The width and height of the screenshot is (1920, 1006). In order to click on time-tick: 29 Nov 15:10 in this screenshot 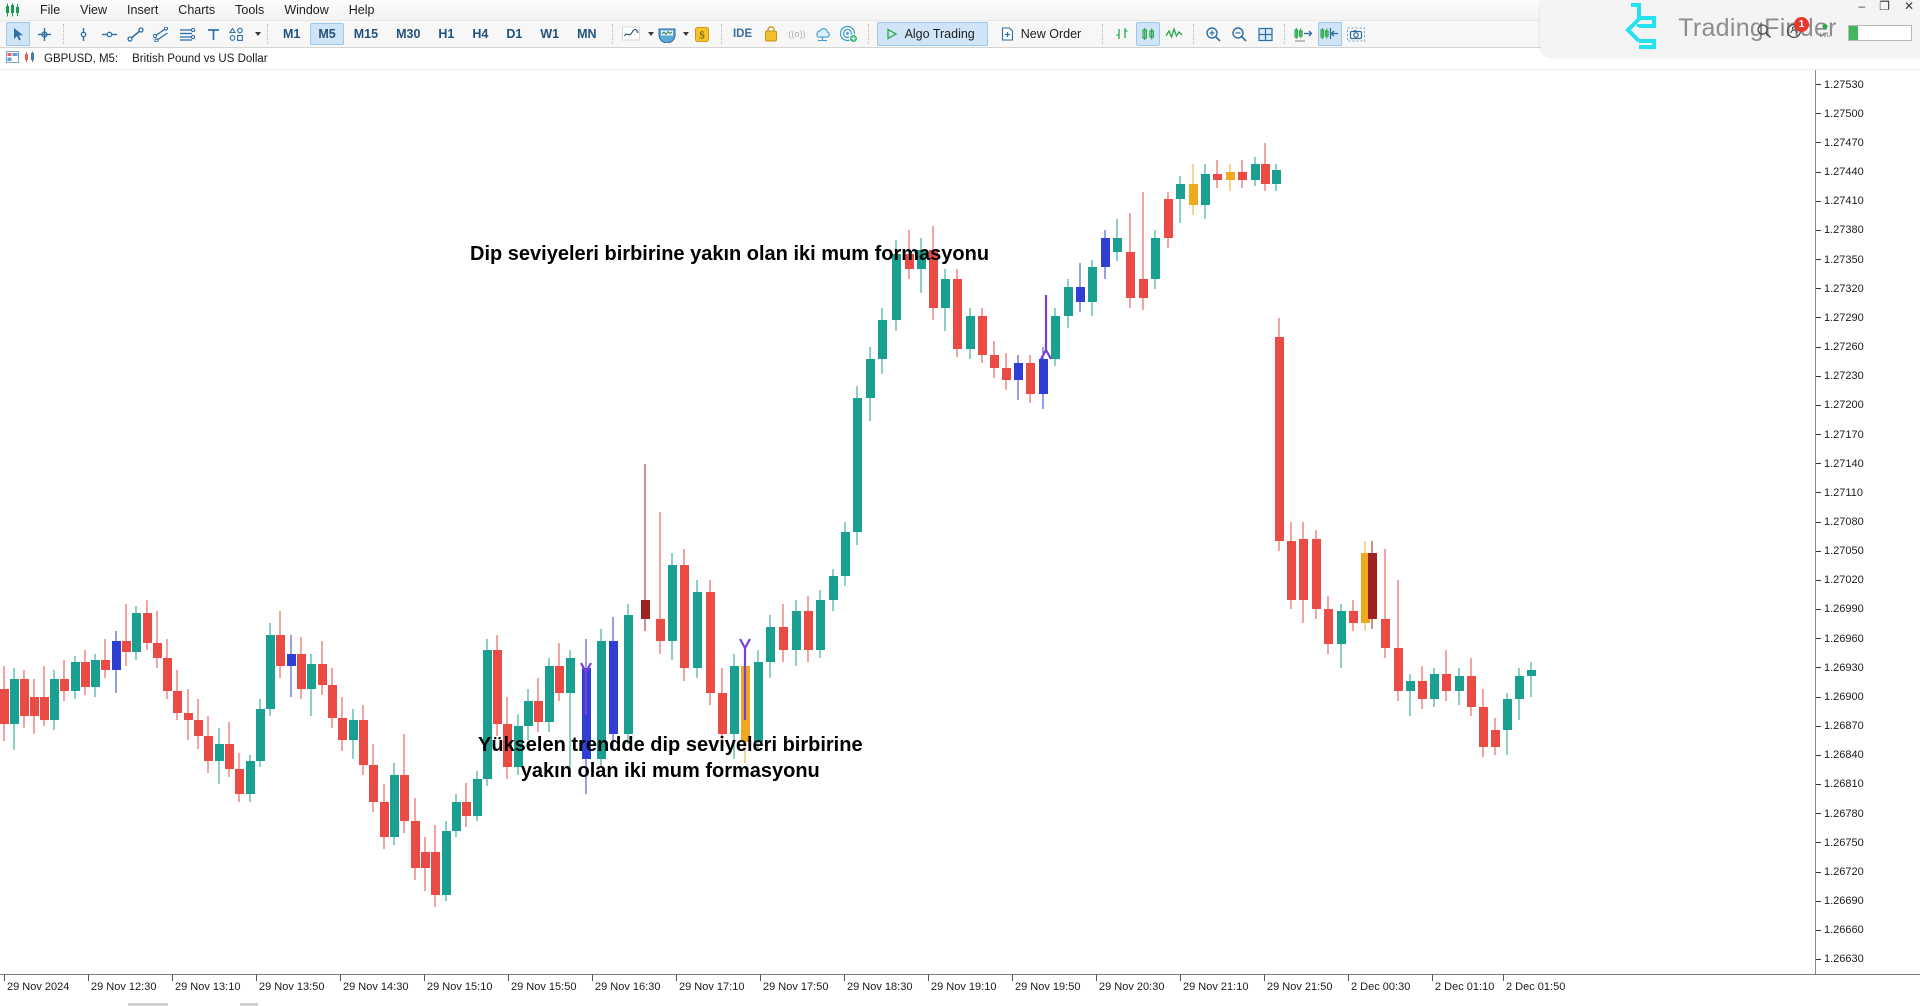, I will do `click(458, 983)`.